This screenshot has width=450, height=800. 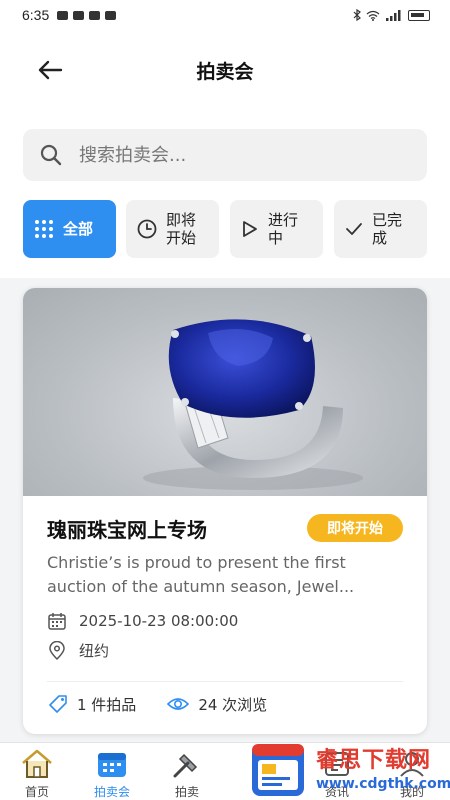 I want to click on card-divider, so click(x=225, y=681).